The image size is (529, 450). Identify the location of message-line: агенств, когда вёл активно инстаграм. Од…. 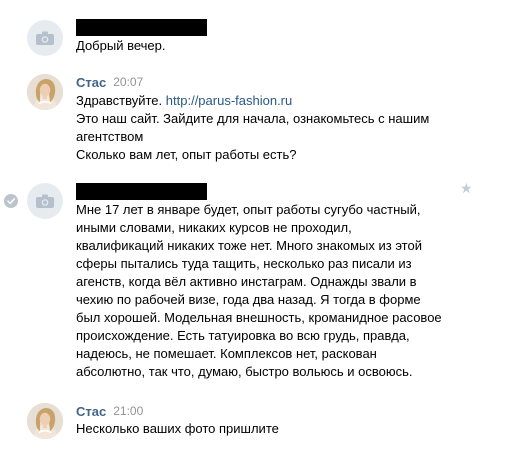
(246, 281).